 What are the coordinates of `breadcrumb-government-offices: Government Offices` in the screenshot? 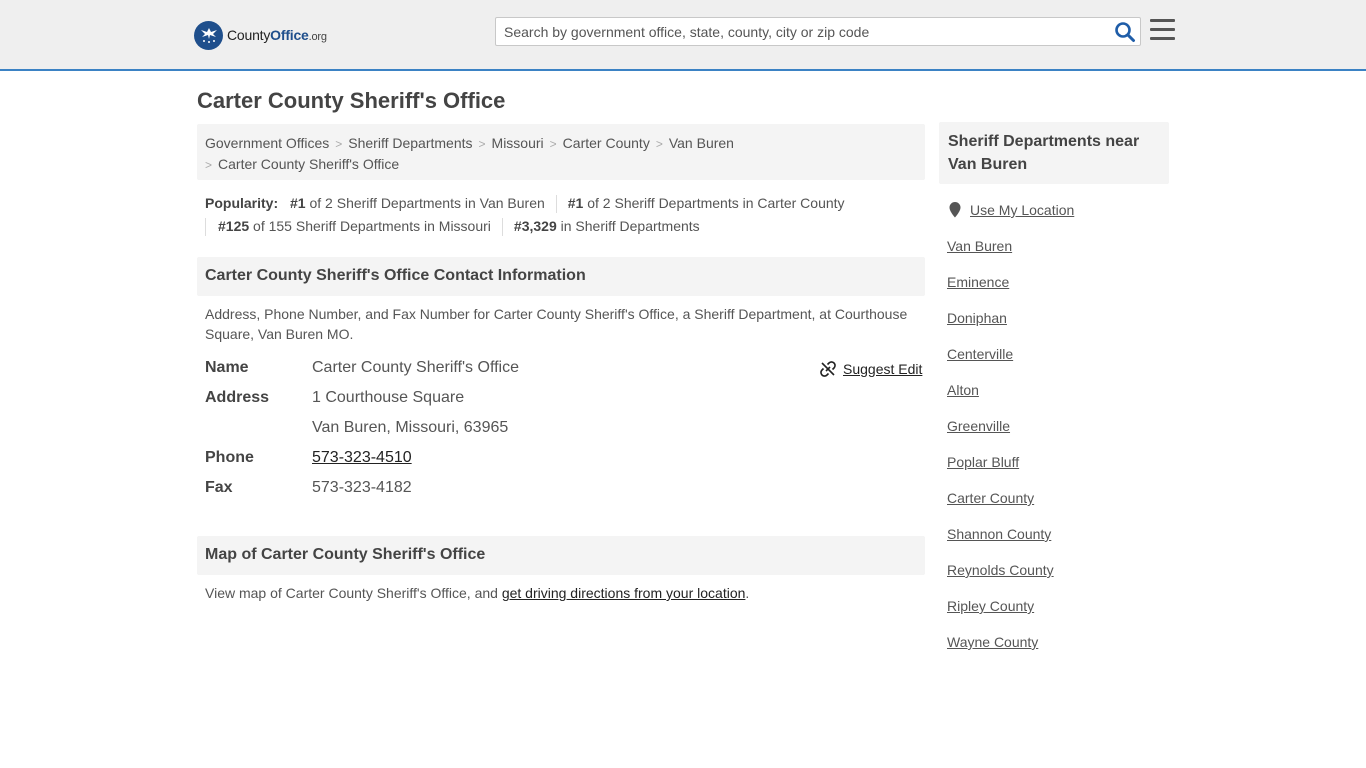 It's located at (267, 143).